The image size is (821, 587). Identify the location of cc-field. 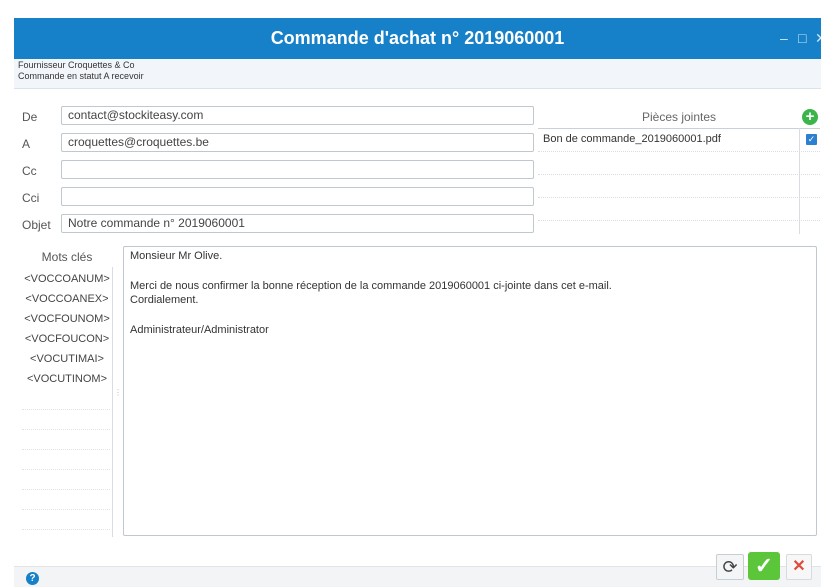
(297, 169).